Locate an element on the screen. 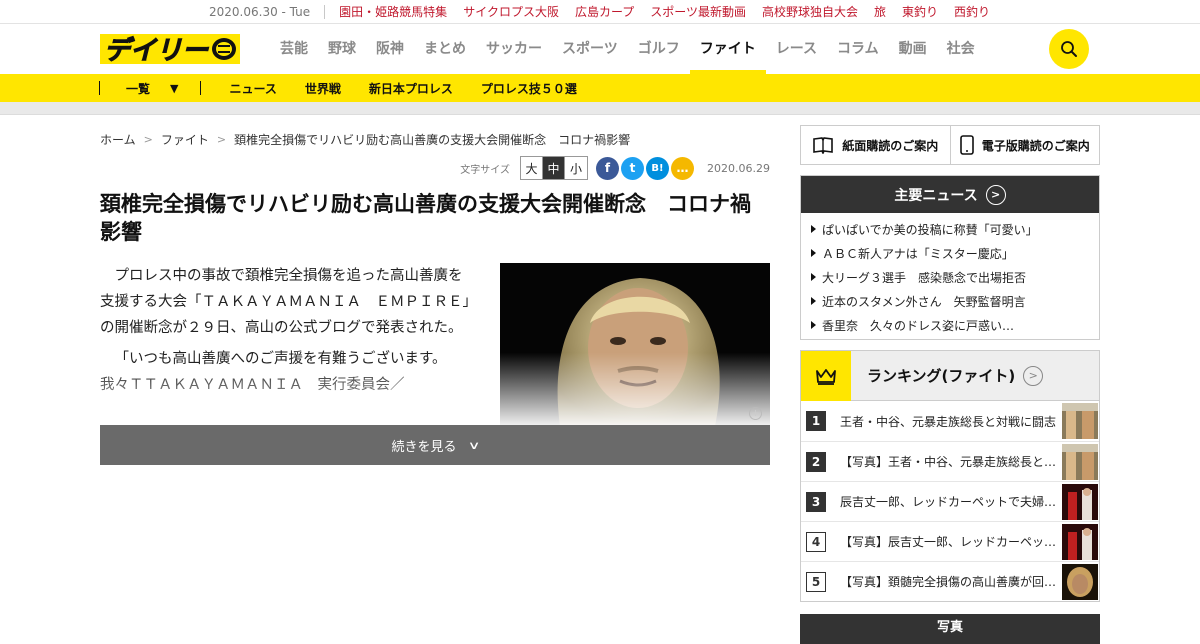 Image resolution: width=1200 pixels, height=644 pixels. site-logo: デイリー is located at coordinates (170, 49).